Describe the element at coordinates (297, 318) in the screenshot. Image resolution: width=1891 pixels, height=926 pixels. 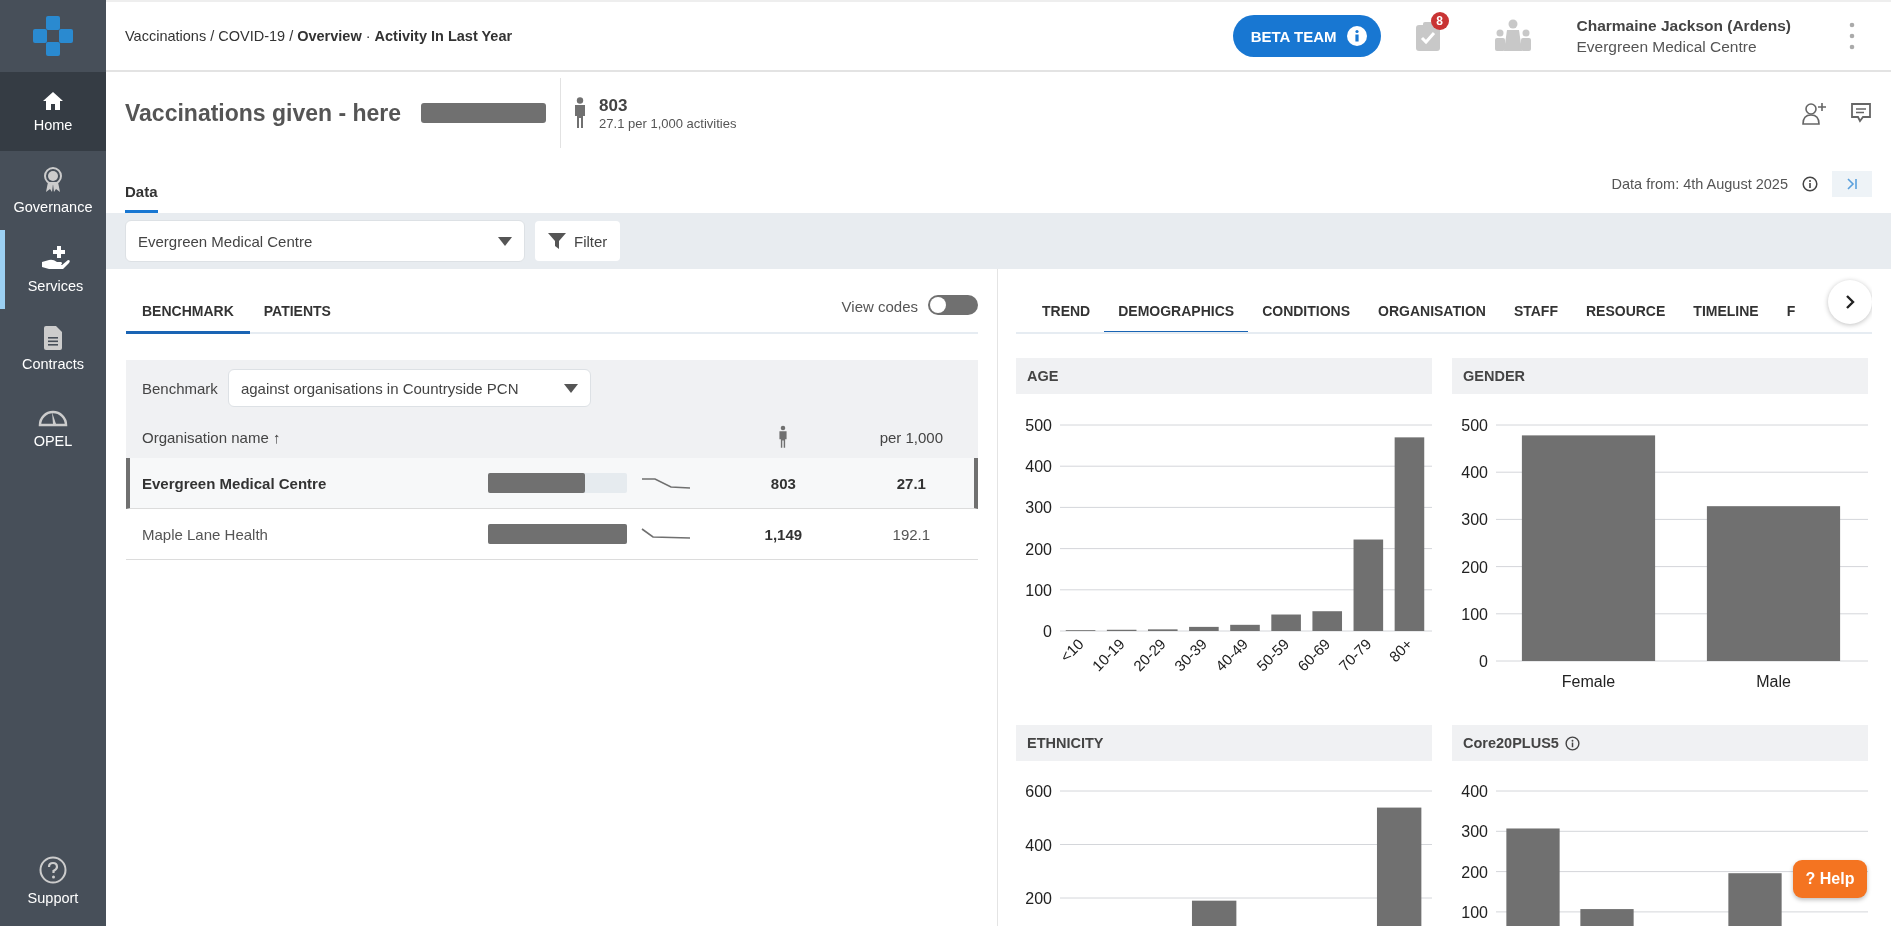
I see `panel-tab: PATIENTS` at that location.